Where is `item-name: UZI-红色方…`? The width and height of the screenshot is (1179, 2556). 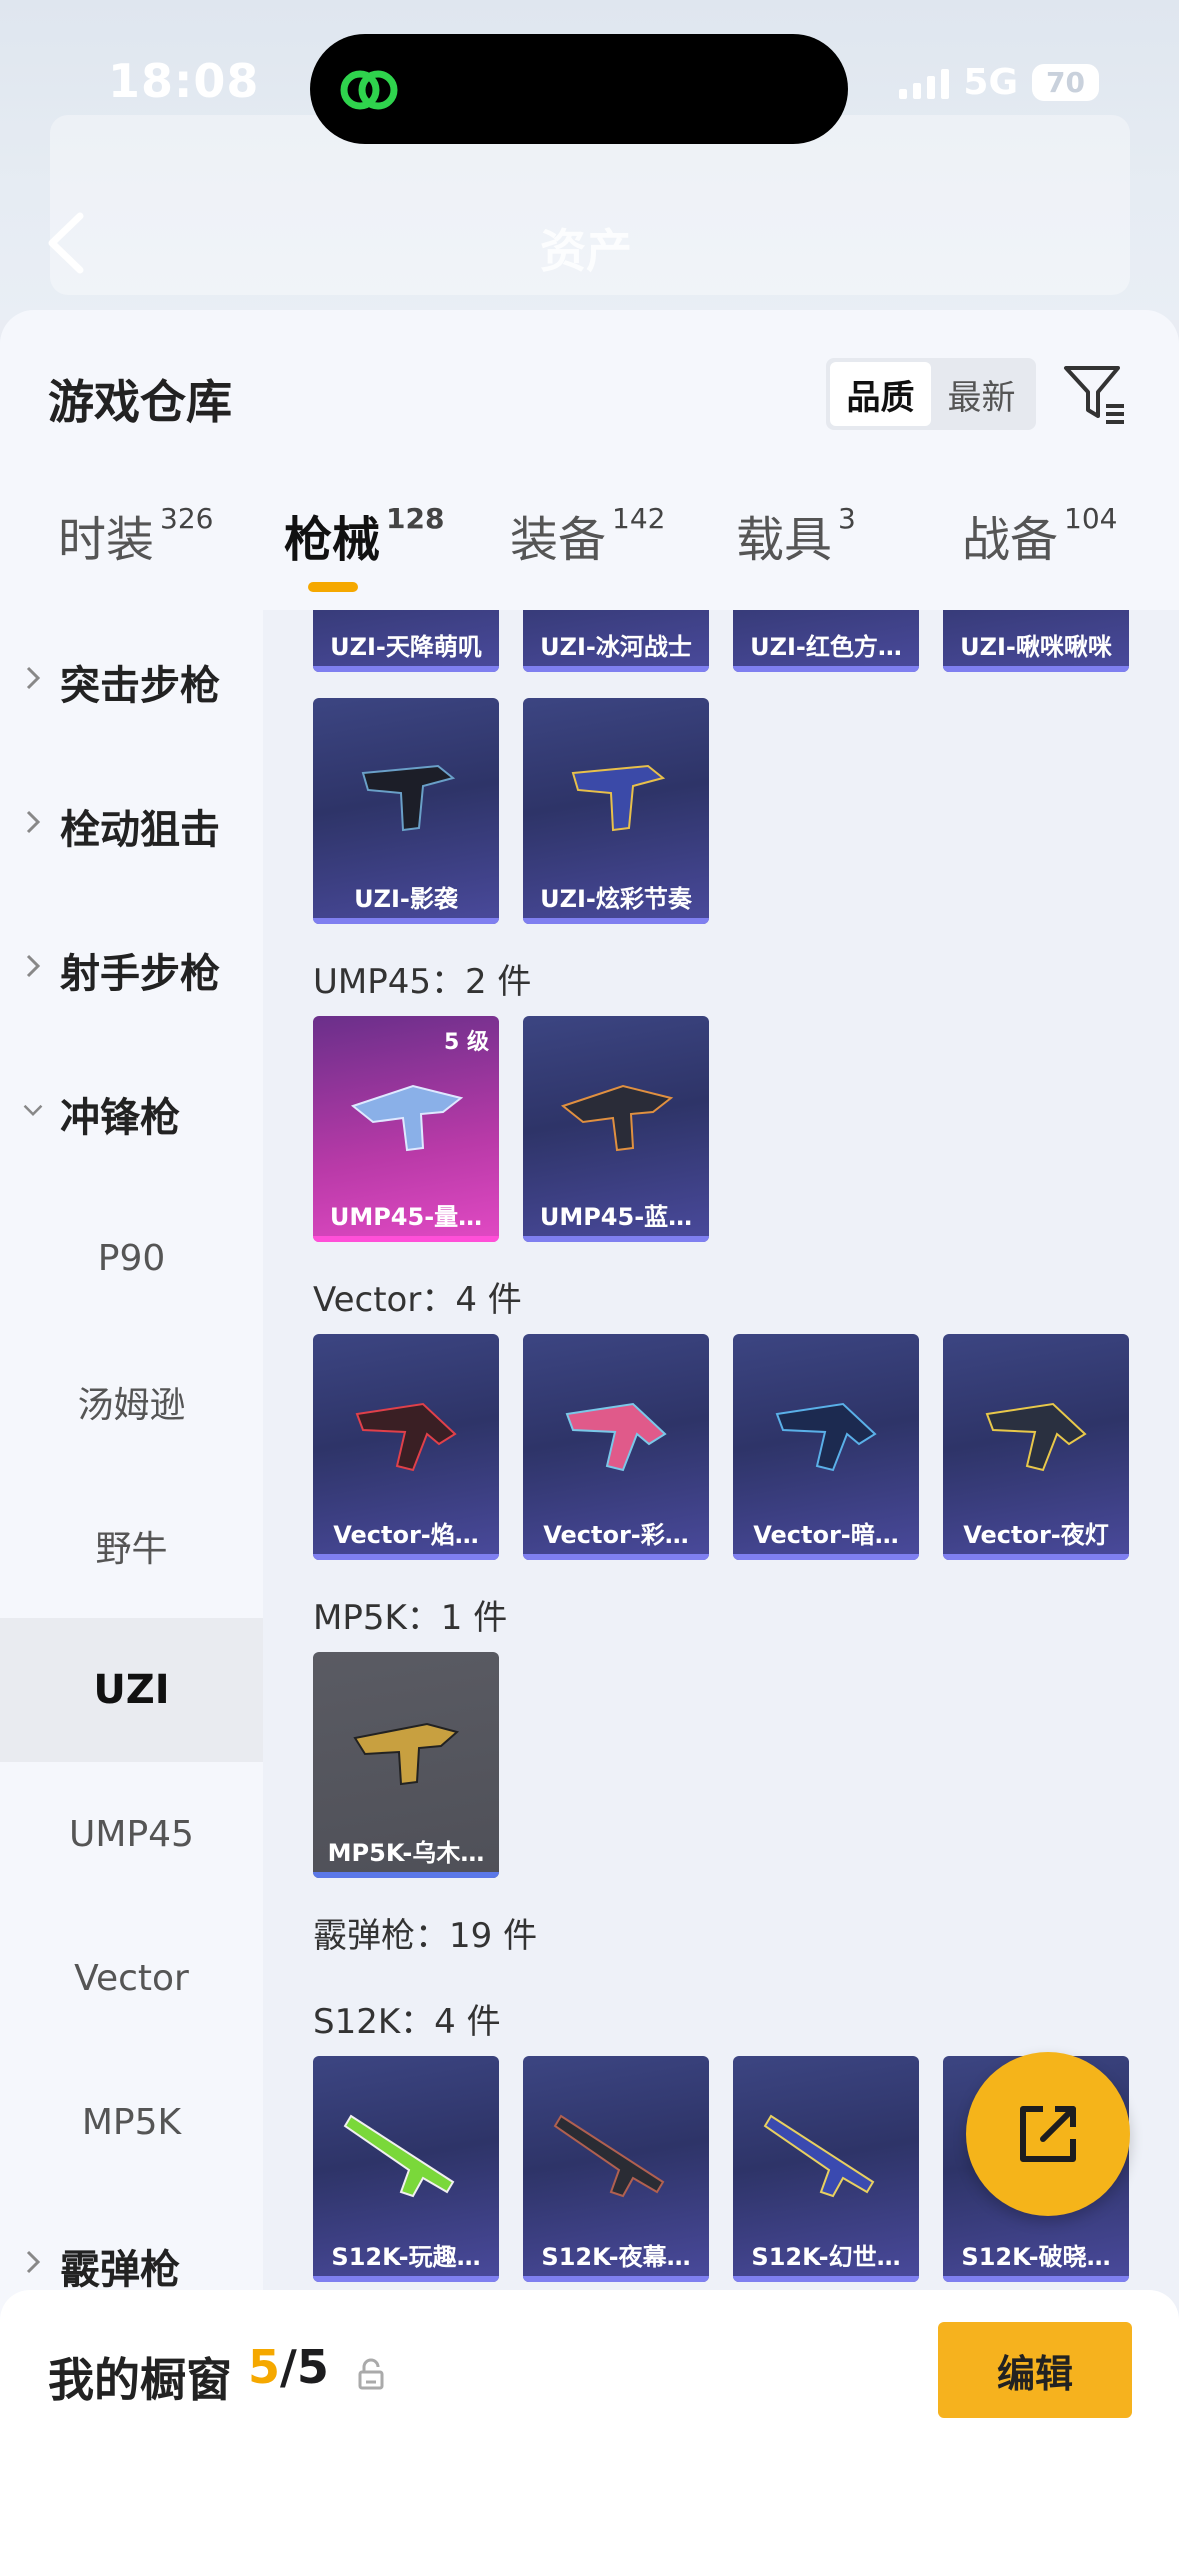
item-name: UZI-红色方… is located at coordinates (826, 647).